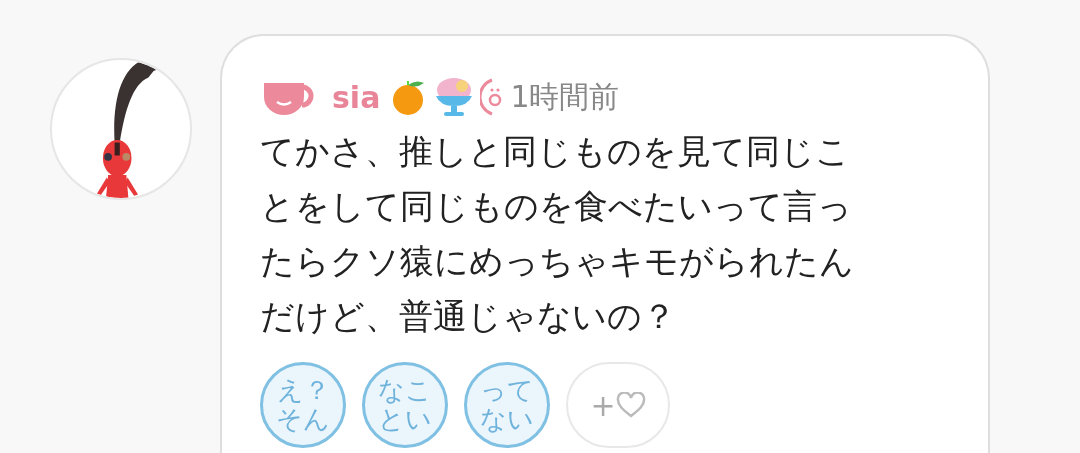 This screenshot has height=453, width=1080. What do you see at coordinates (507, 405) in the screenshot?
I see `reaction-stamp: って ない` at bounding box center [507, 405].